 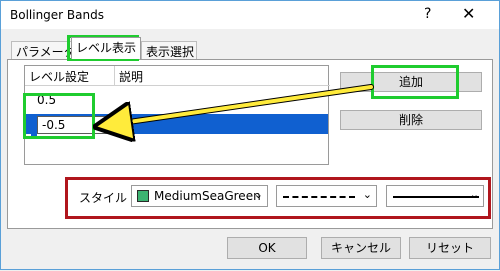 I want to click on help-icon: ?, so click(x=427, y=14).